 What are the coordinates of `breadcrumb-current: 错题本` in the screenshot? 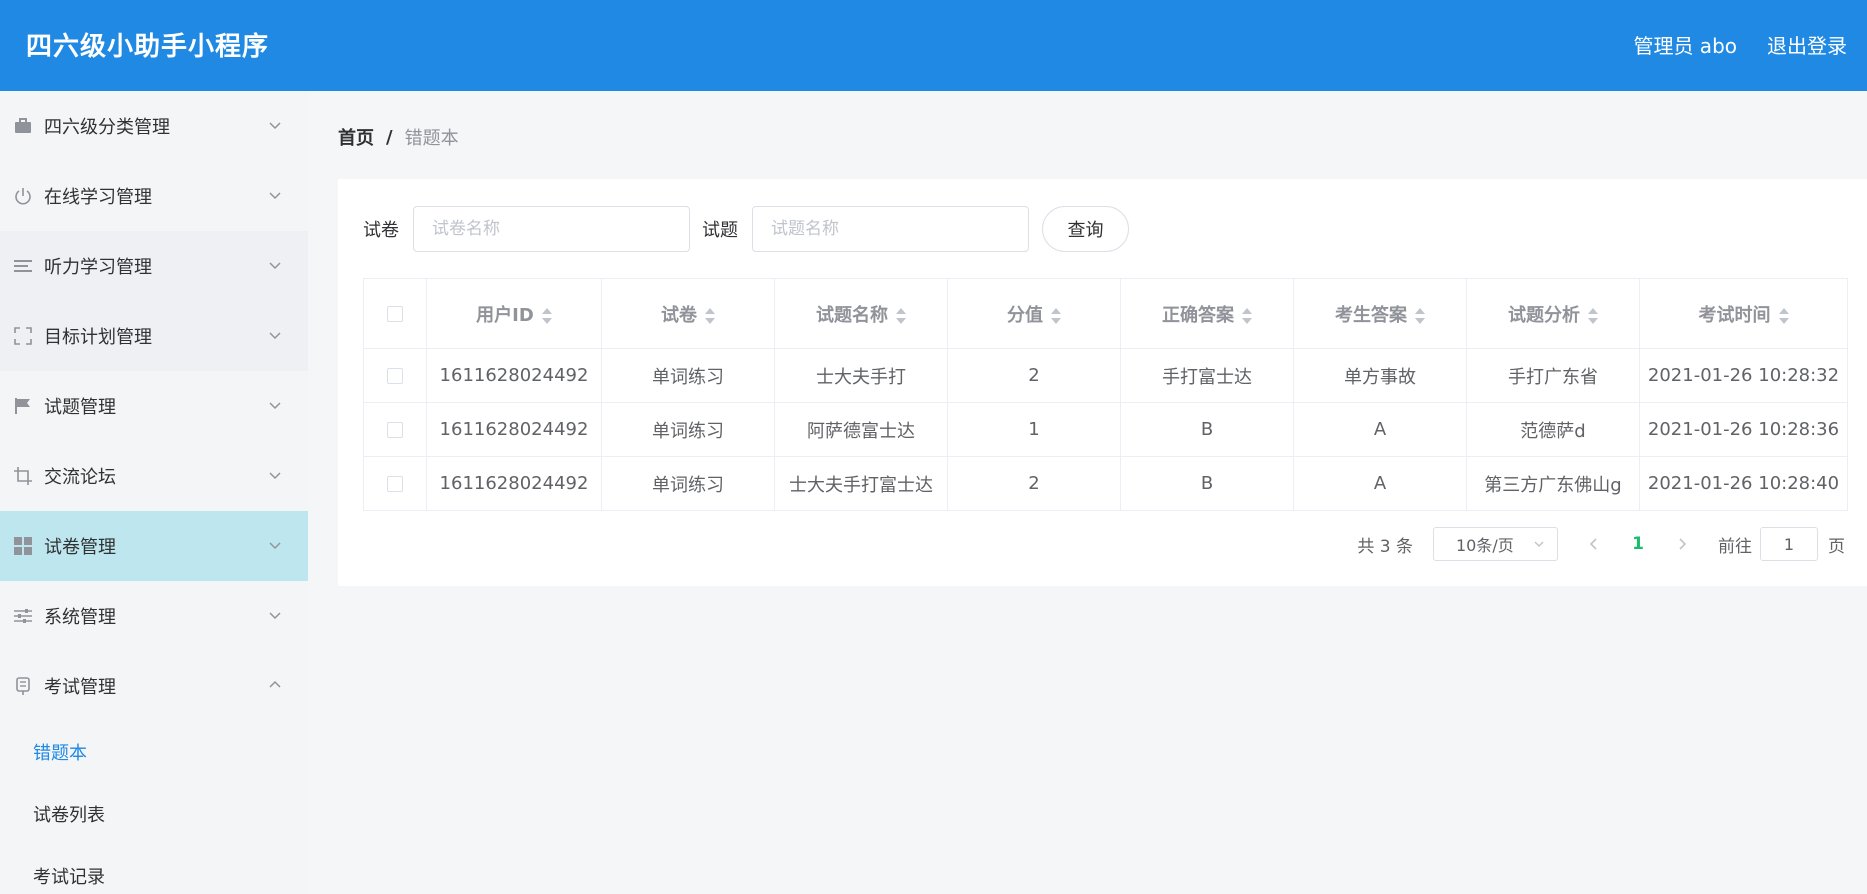 It's located at (431, 138).